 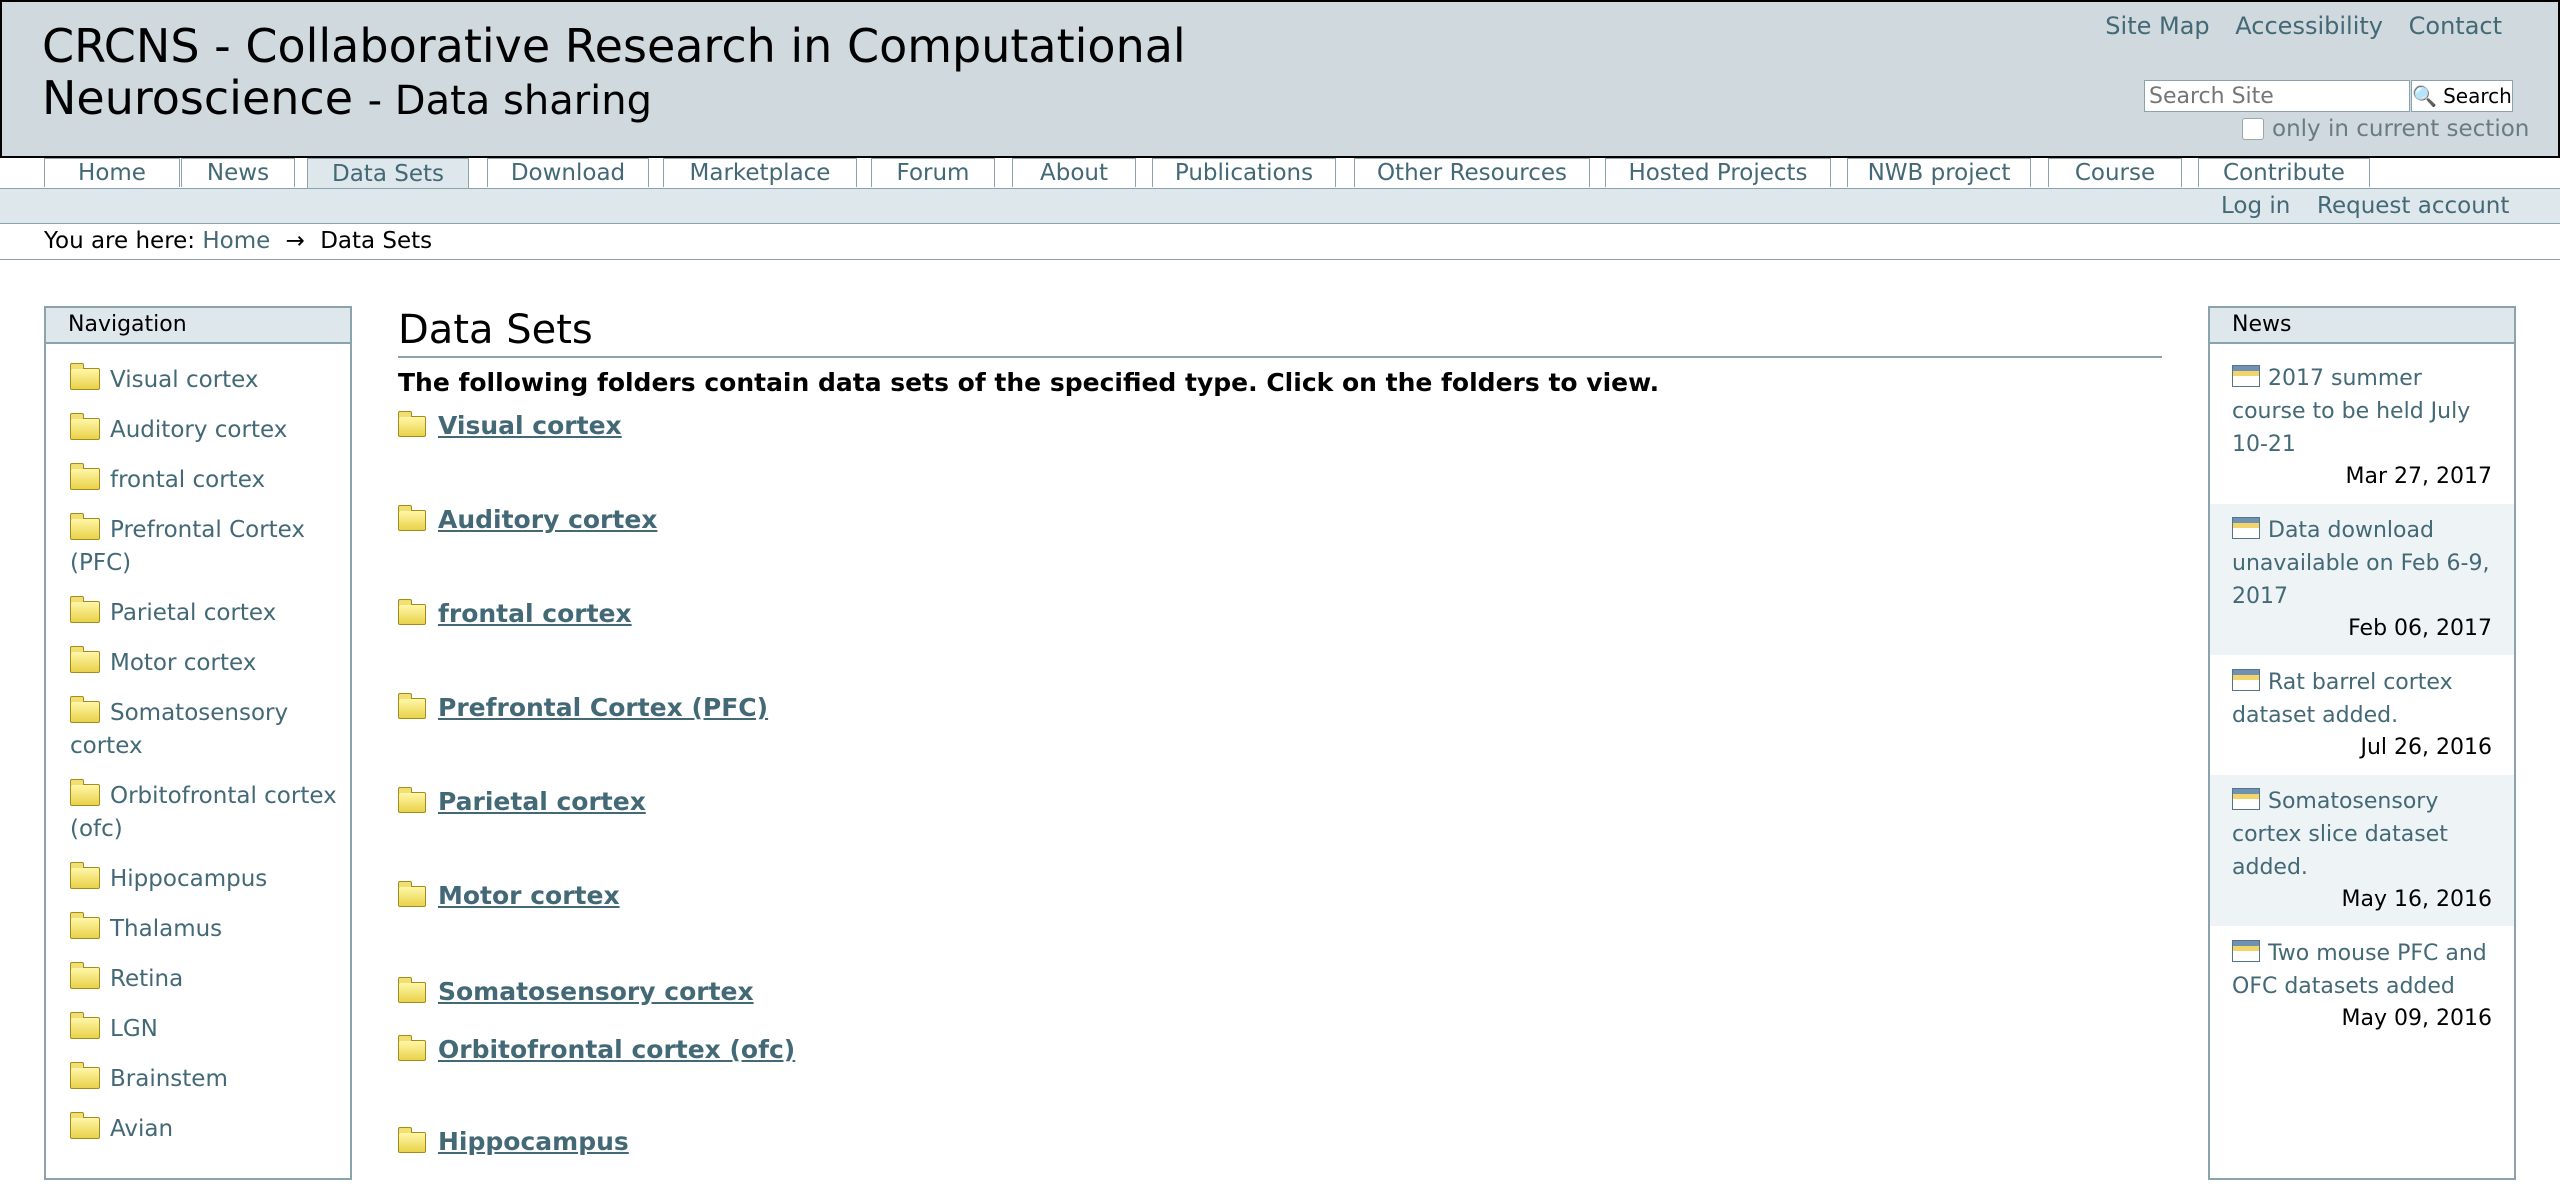 I want to click on news-item-date: May 16, 2016, so click(x=2416, y=899).